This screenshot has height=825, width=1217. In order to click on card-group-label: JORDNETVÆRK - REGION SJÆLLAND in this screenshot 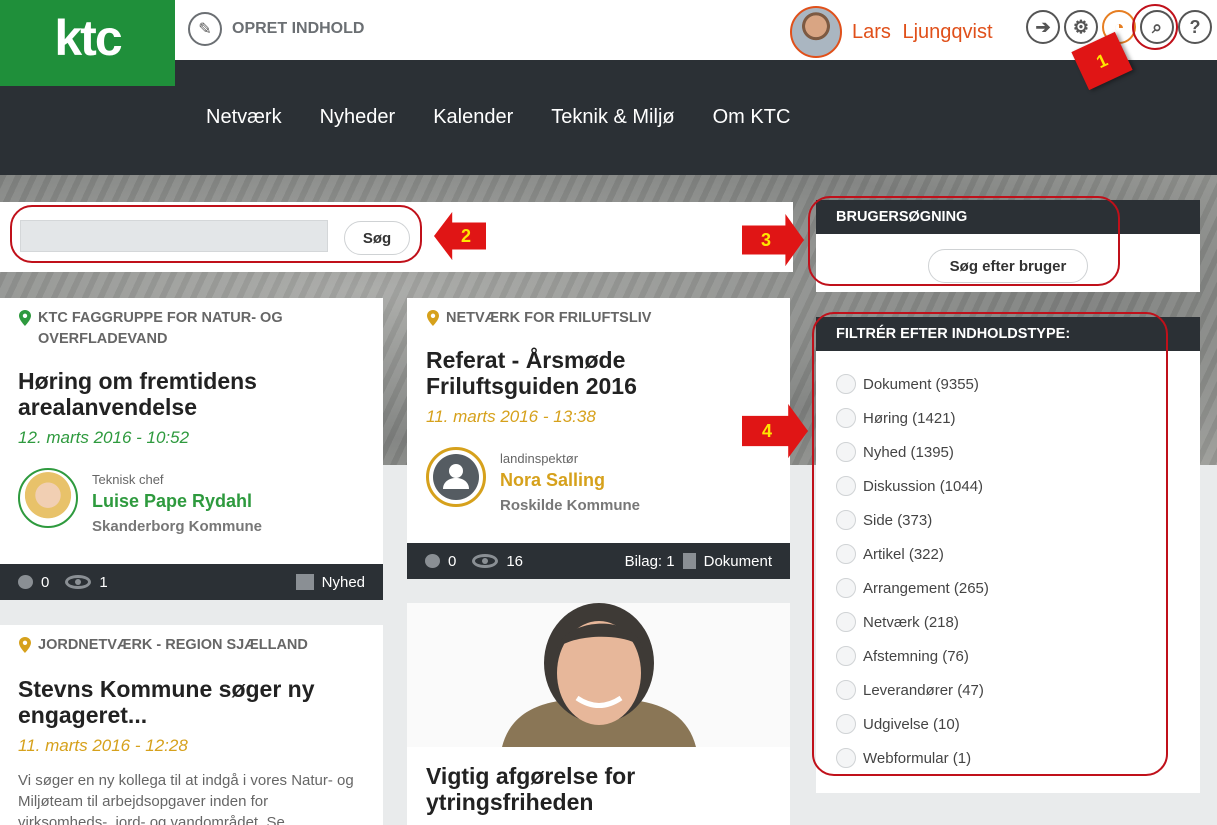, I will do `click(173, 645)`.